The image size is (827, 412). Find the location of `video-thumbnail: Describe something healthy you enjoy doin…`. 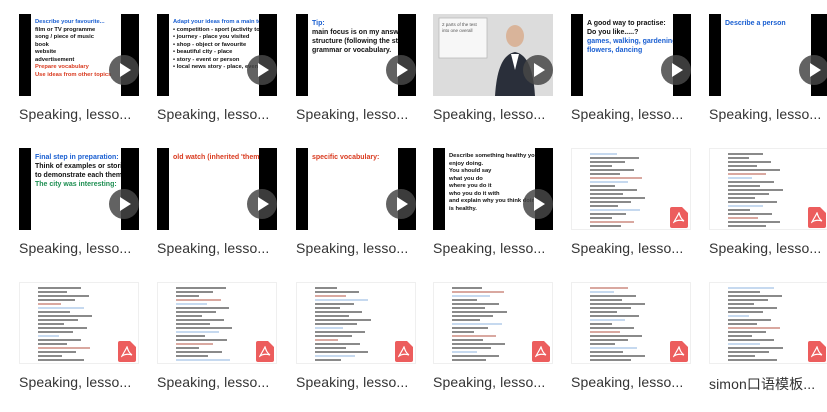

video-thumbnail: Describe something healthy you enjoy doin… is located at coordinates (493, 189).